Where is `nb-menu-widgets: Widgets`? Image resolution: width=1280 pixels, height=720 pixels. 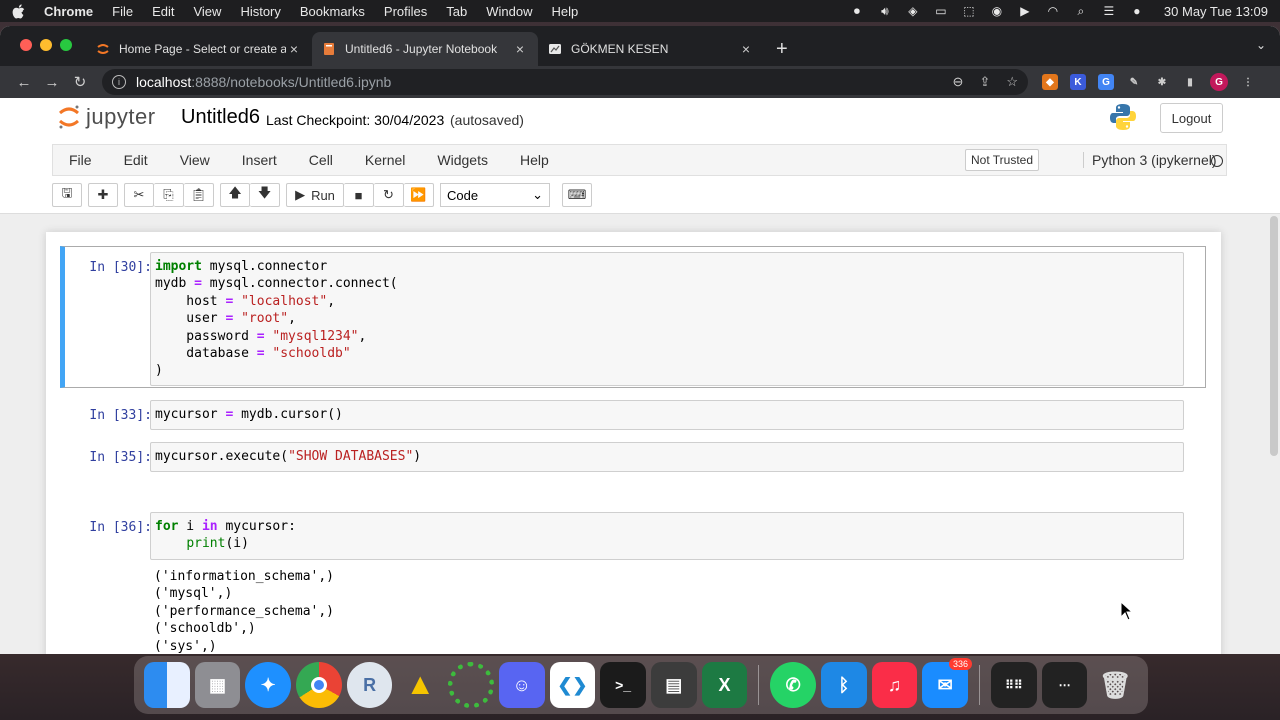 nb-menu-widgets: Widgets is located at coordinates (462, 160).